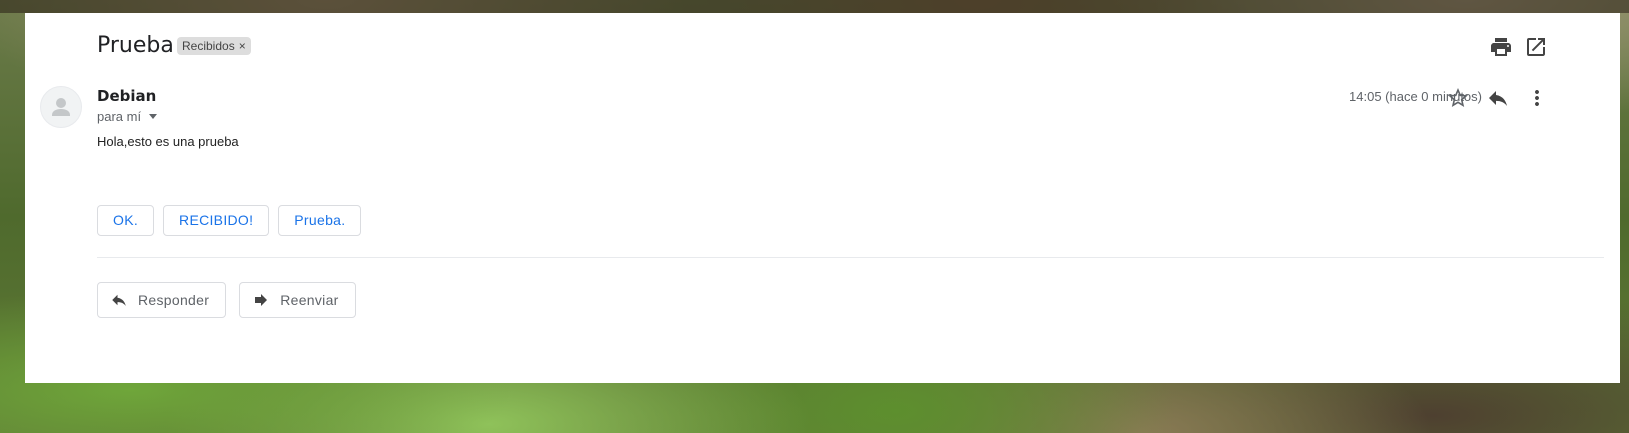 This screenshot has width=1629, height=433. I want to click on label-chip-text: Recibidos, so click(208, 46).